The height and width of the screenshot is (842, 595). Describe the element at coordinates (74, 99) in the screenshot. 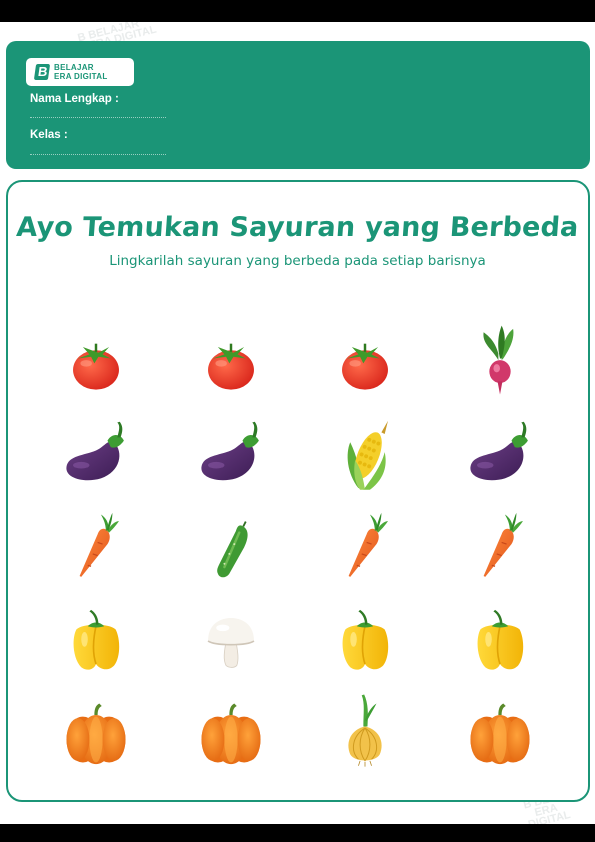

I see `name-label: Nama Lengkap :` at that location.